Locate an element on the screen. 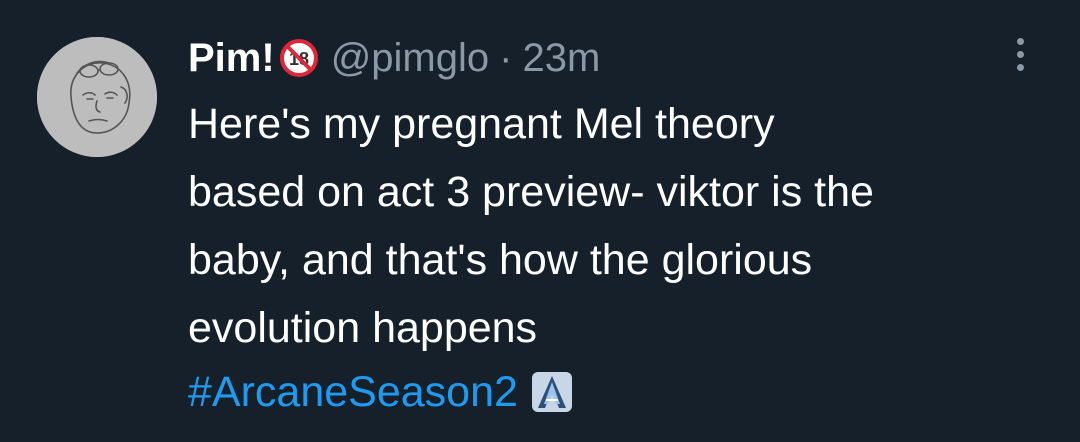  tweet-text-line: Here's my pregnant Mel theory is located at coordinates (481, 124).